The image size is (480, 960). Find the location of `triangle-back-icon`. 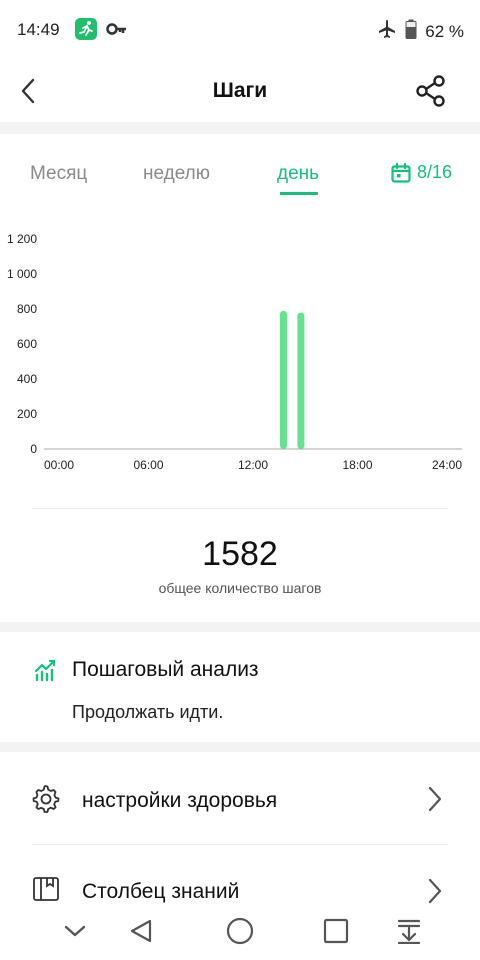

triangle-back-icon is located at coordinates (141, 931).